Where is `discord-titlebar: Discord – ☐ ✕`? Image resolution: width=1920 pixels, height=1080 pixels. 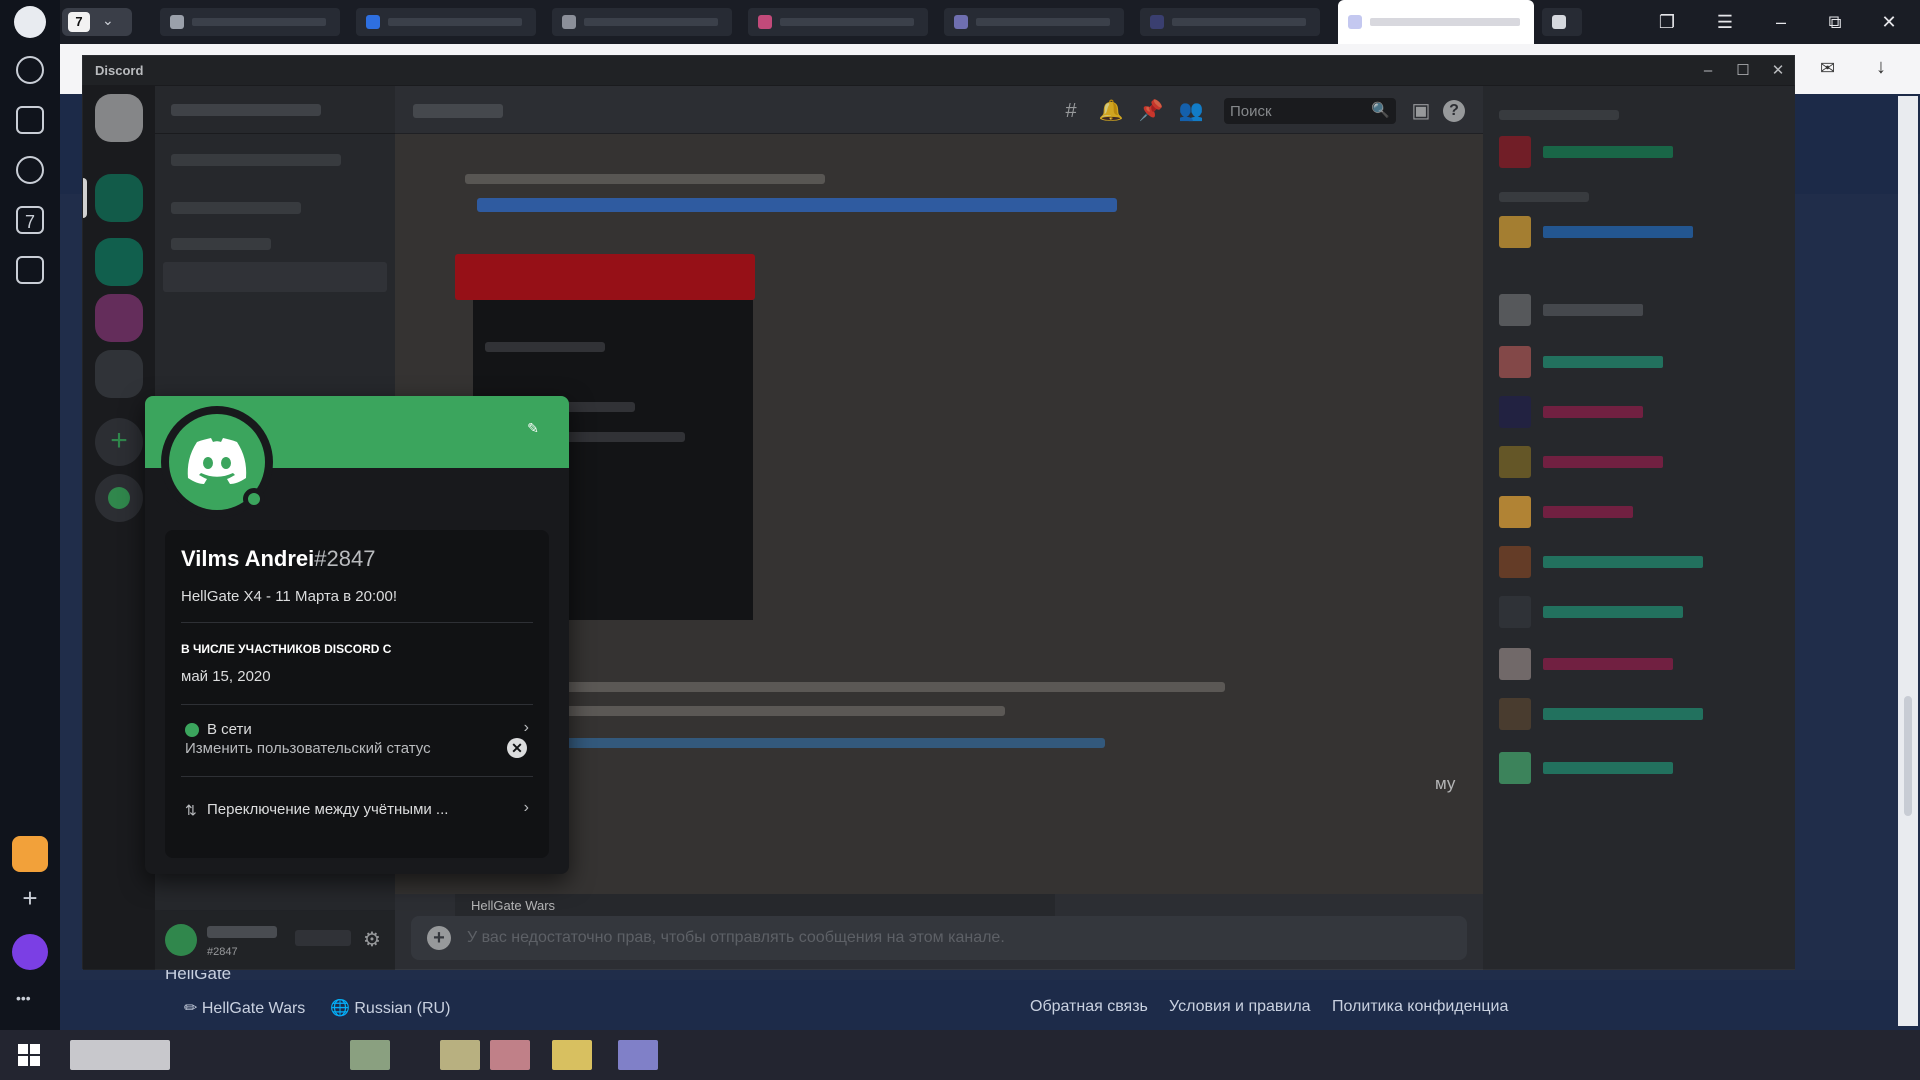
discord-titlebar: Discord – ☐ ✕ is located at coordinates (938, 71).